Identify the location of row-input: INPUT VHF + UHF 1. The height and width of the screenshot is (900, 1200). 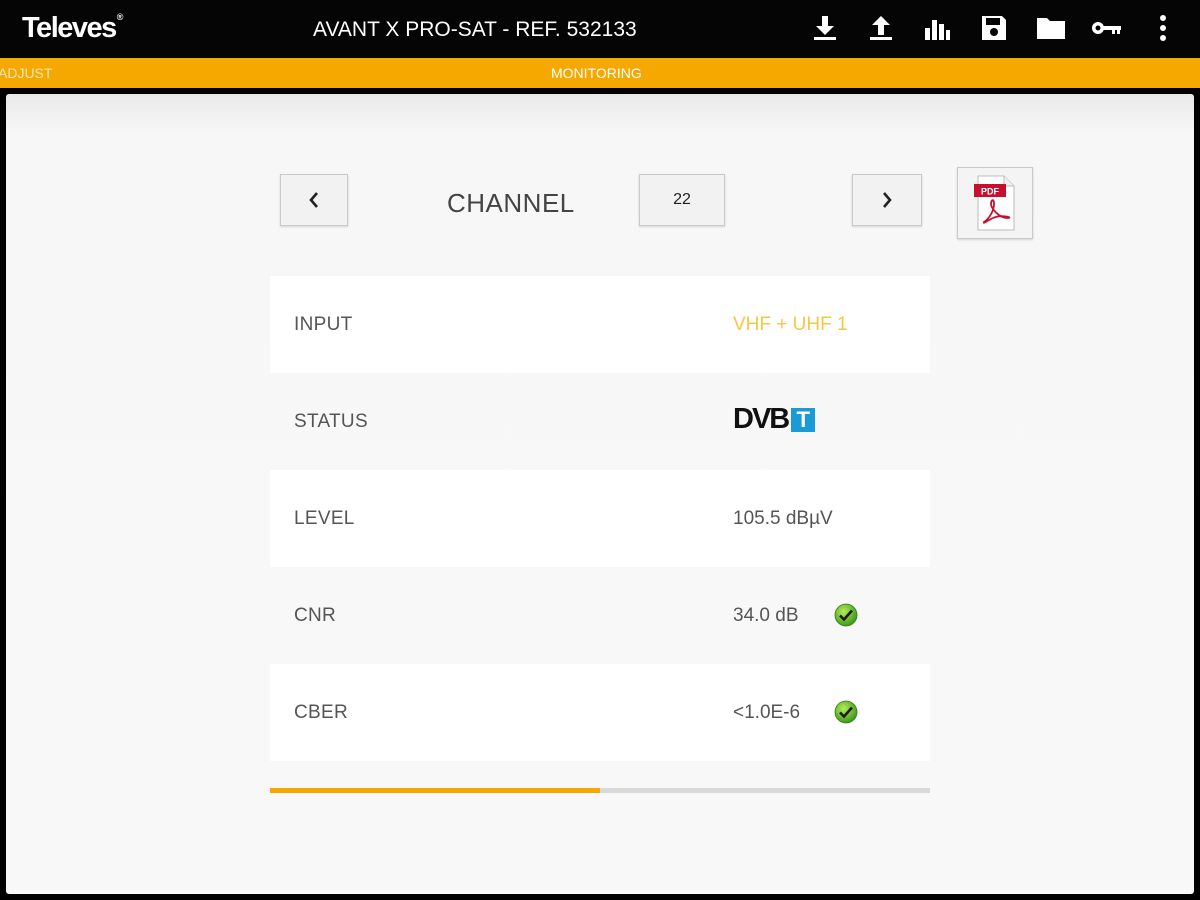
(600, 324).